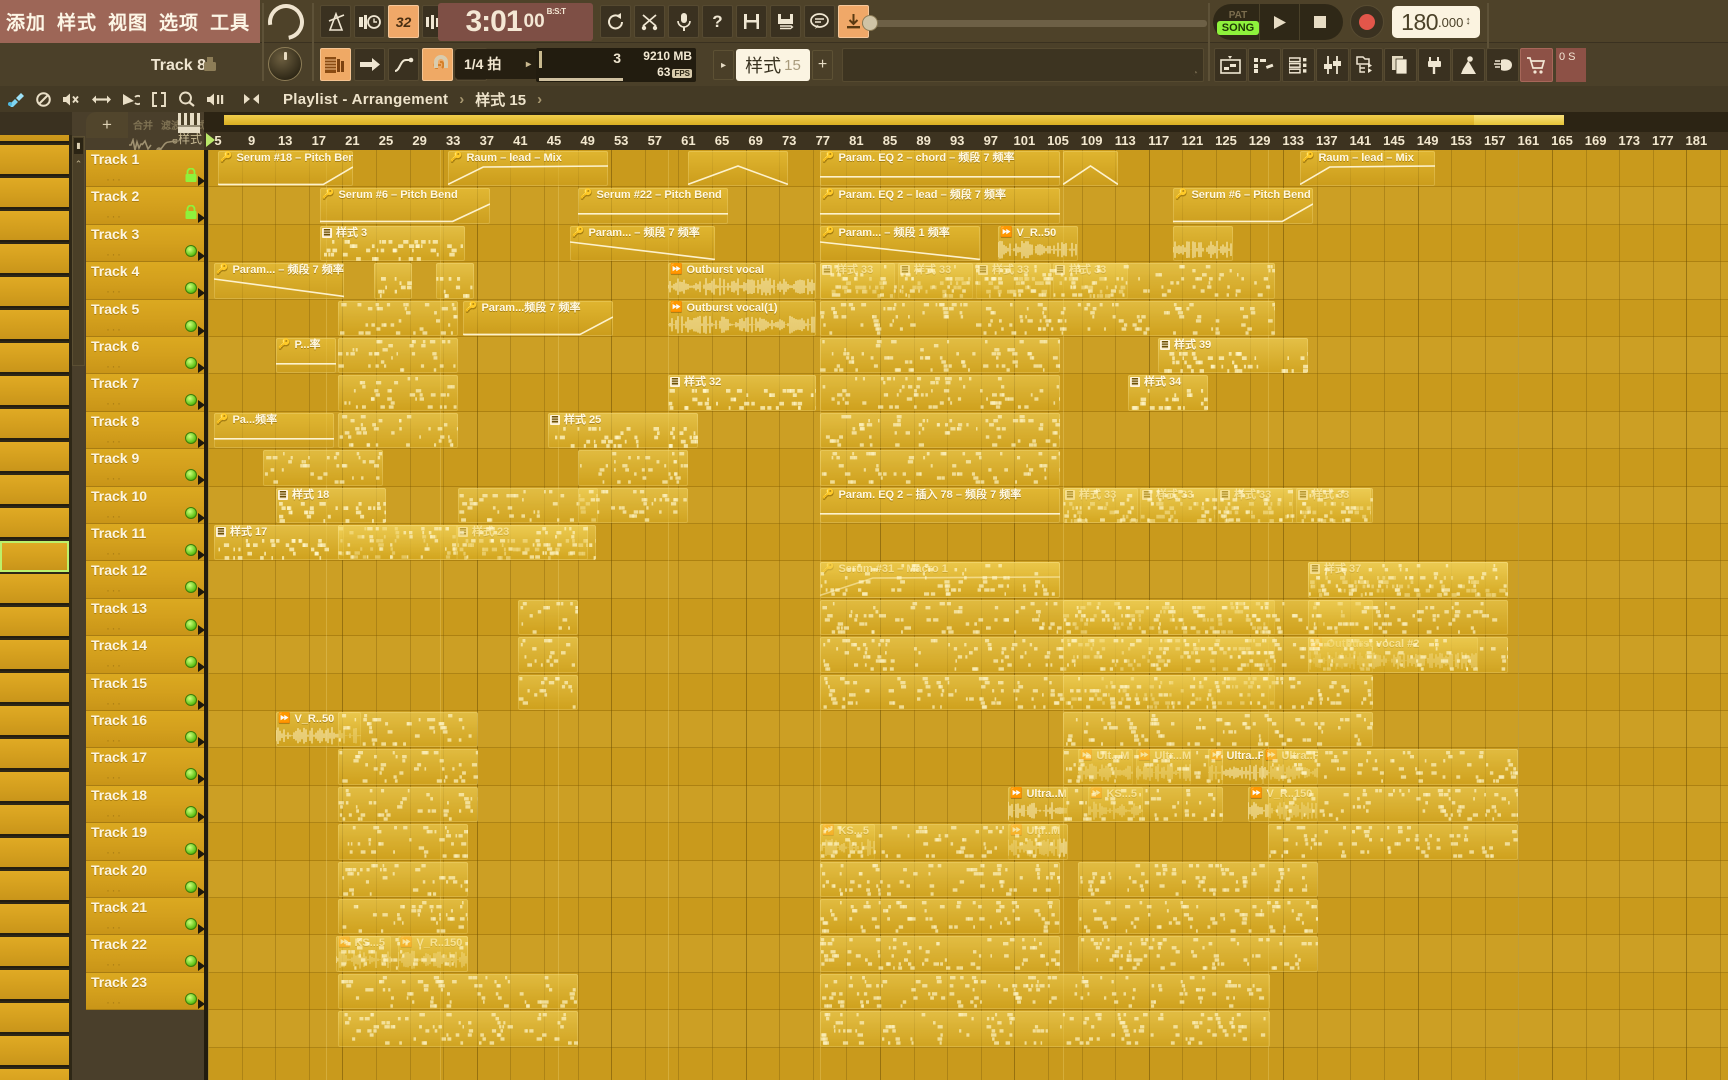  I want to click on menu-item-options: 选项, so click(179, 21).